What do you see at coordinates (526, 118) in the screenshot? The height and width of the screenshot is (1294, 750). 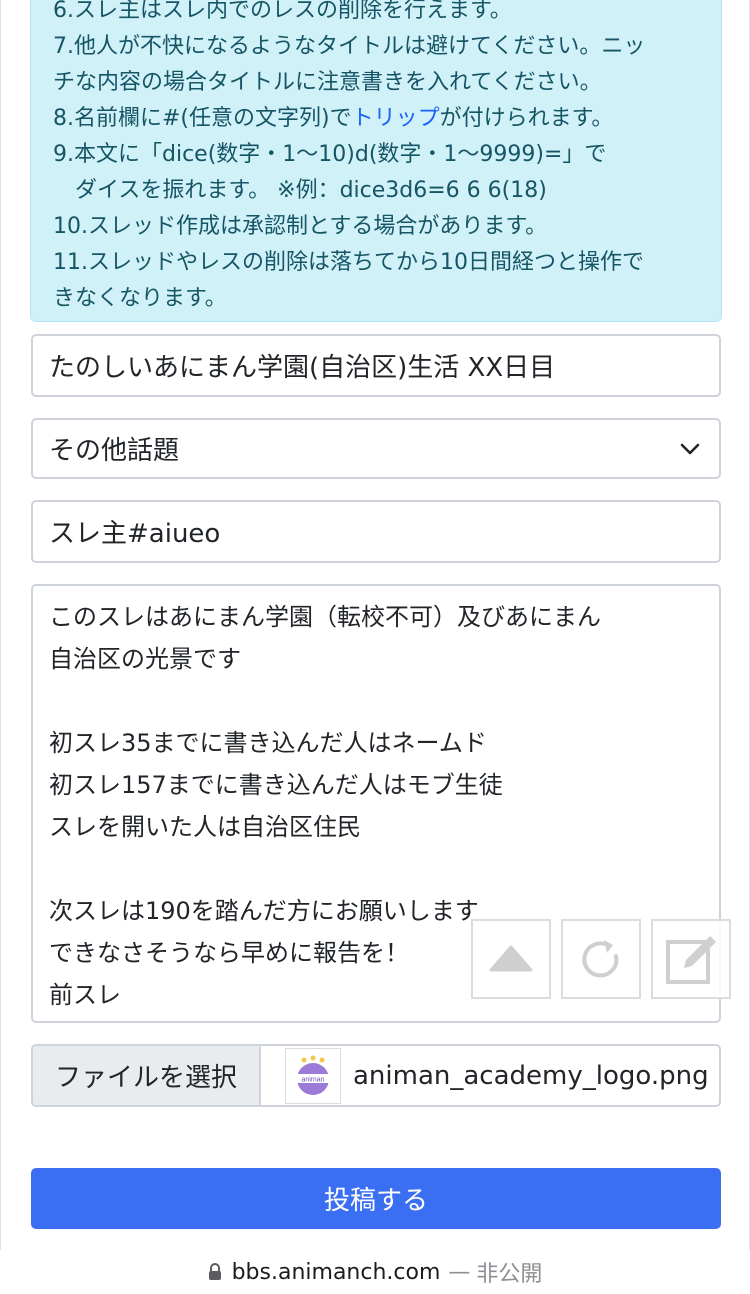 I see `rule-8-suffix: が付けられます。` at bounding box center [526, 118].